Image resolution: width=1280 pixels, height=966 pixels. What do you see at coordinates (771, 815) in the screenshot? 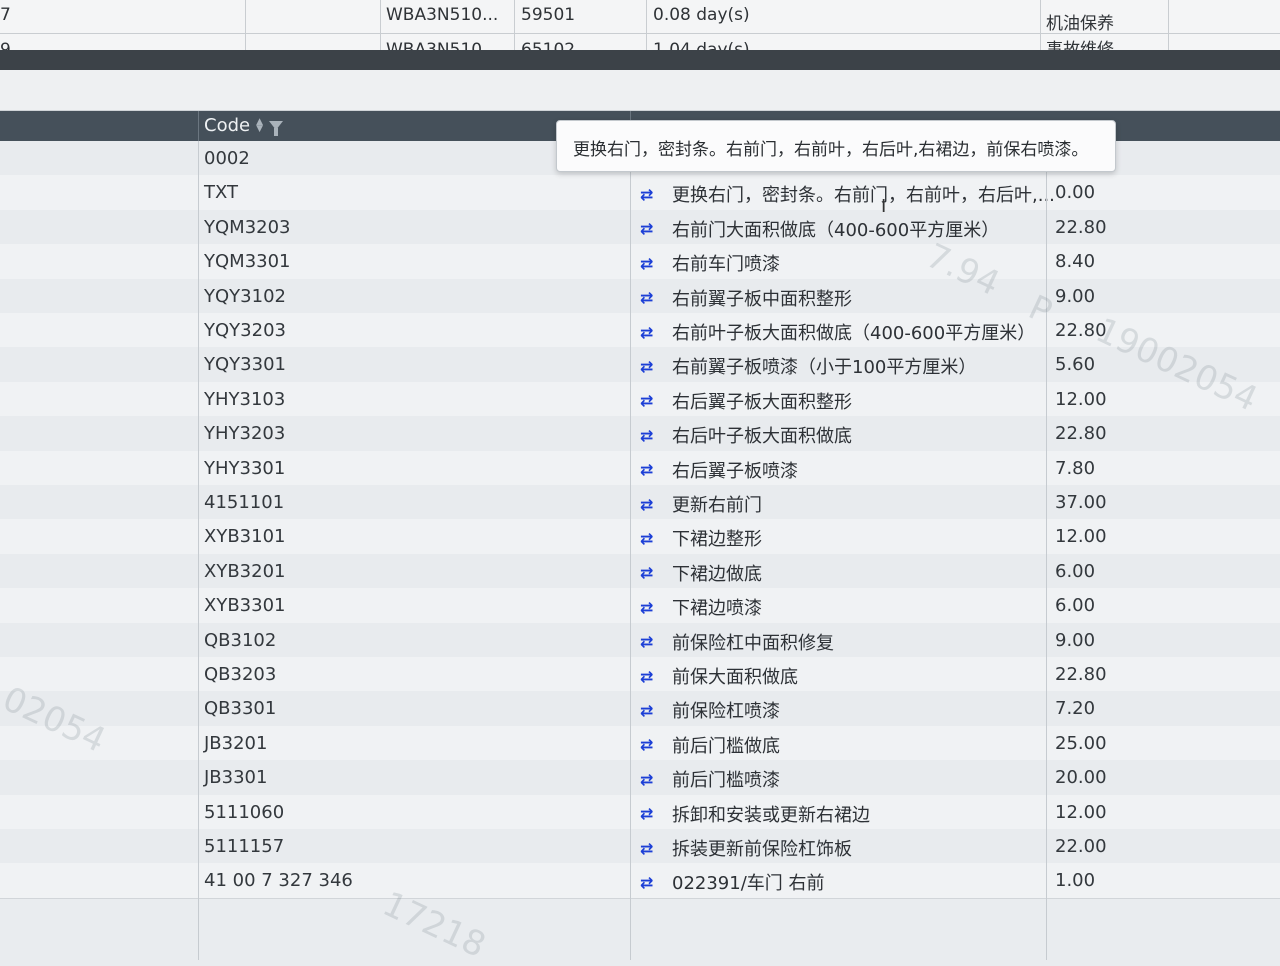
I see `description-text: 拆卸和安装或更新右裙边` at bounding box center [771, 815].